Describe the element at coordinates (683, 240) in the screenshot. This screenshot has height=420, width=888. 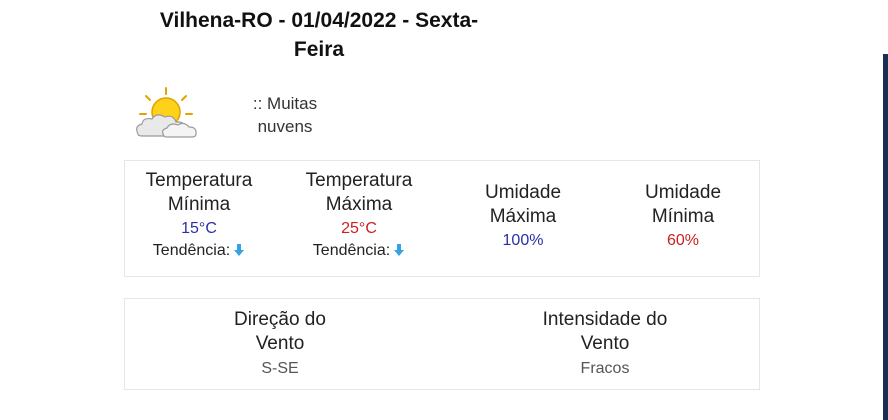
I see `min-humidity-value: 60%` at that location.